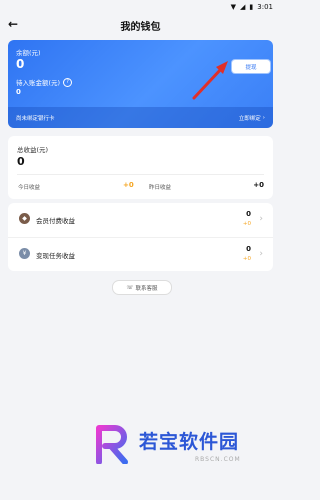 This screenshot has width=320, height=500. What do you see at coordinates (140, 254) in the screenshot?
I see `list-item-task-income: ¥ 变现任务收益 0 +0 ›` at bounding box center [140, 254].